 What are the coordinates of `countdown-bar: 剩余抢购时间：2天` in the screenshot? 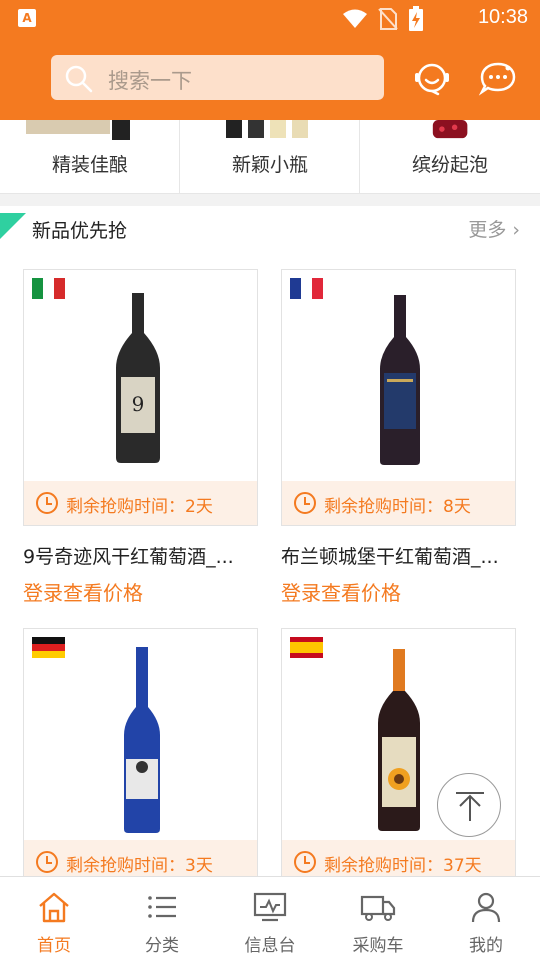 It's located at (140, 503).